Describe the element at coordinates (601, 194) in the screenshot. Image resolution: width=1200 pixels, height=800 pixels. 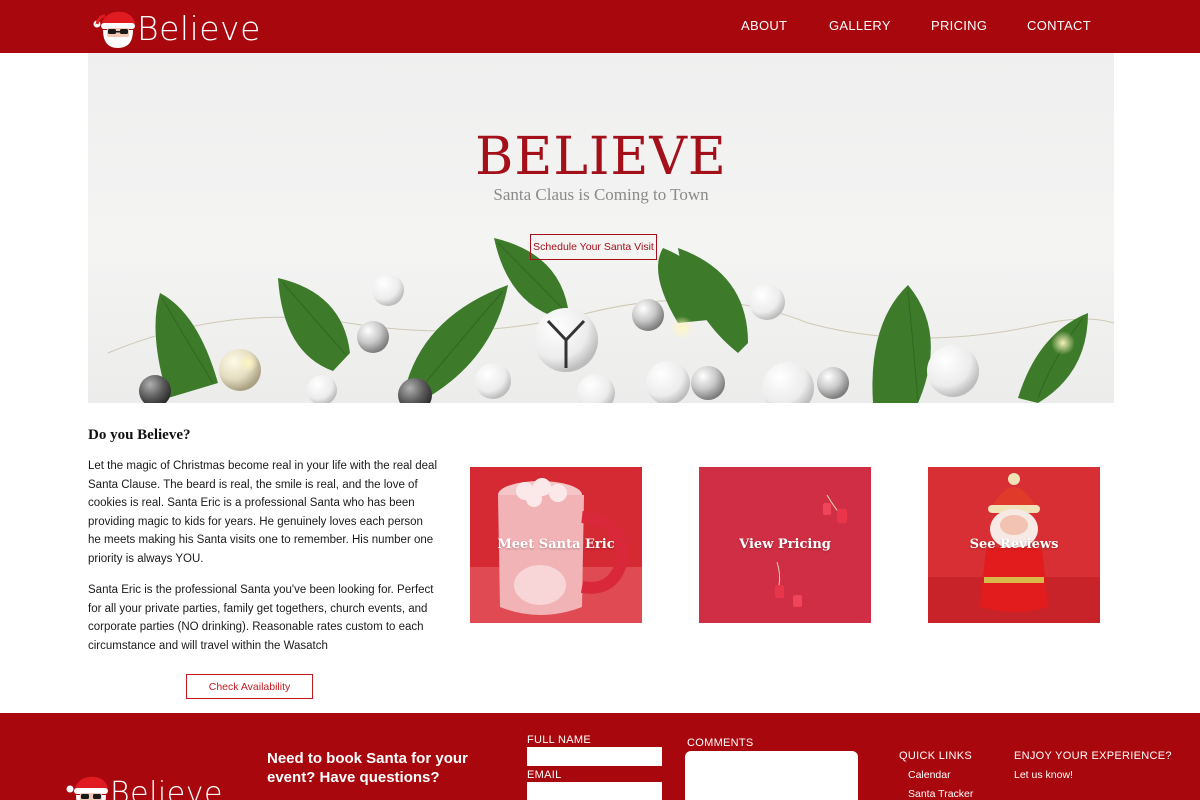
I see `hero-subtitle: Santa Claus is Coming to Town` at that location.